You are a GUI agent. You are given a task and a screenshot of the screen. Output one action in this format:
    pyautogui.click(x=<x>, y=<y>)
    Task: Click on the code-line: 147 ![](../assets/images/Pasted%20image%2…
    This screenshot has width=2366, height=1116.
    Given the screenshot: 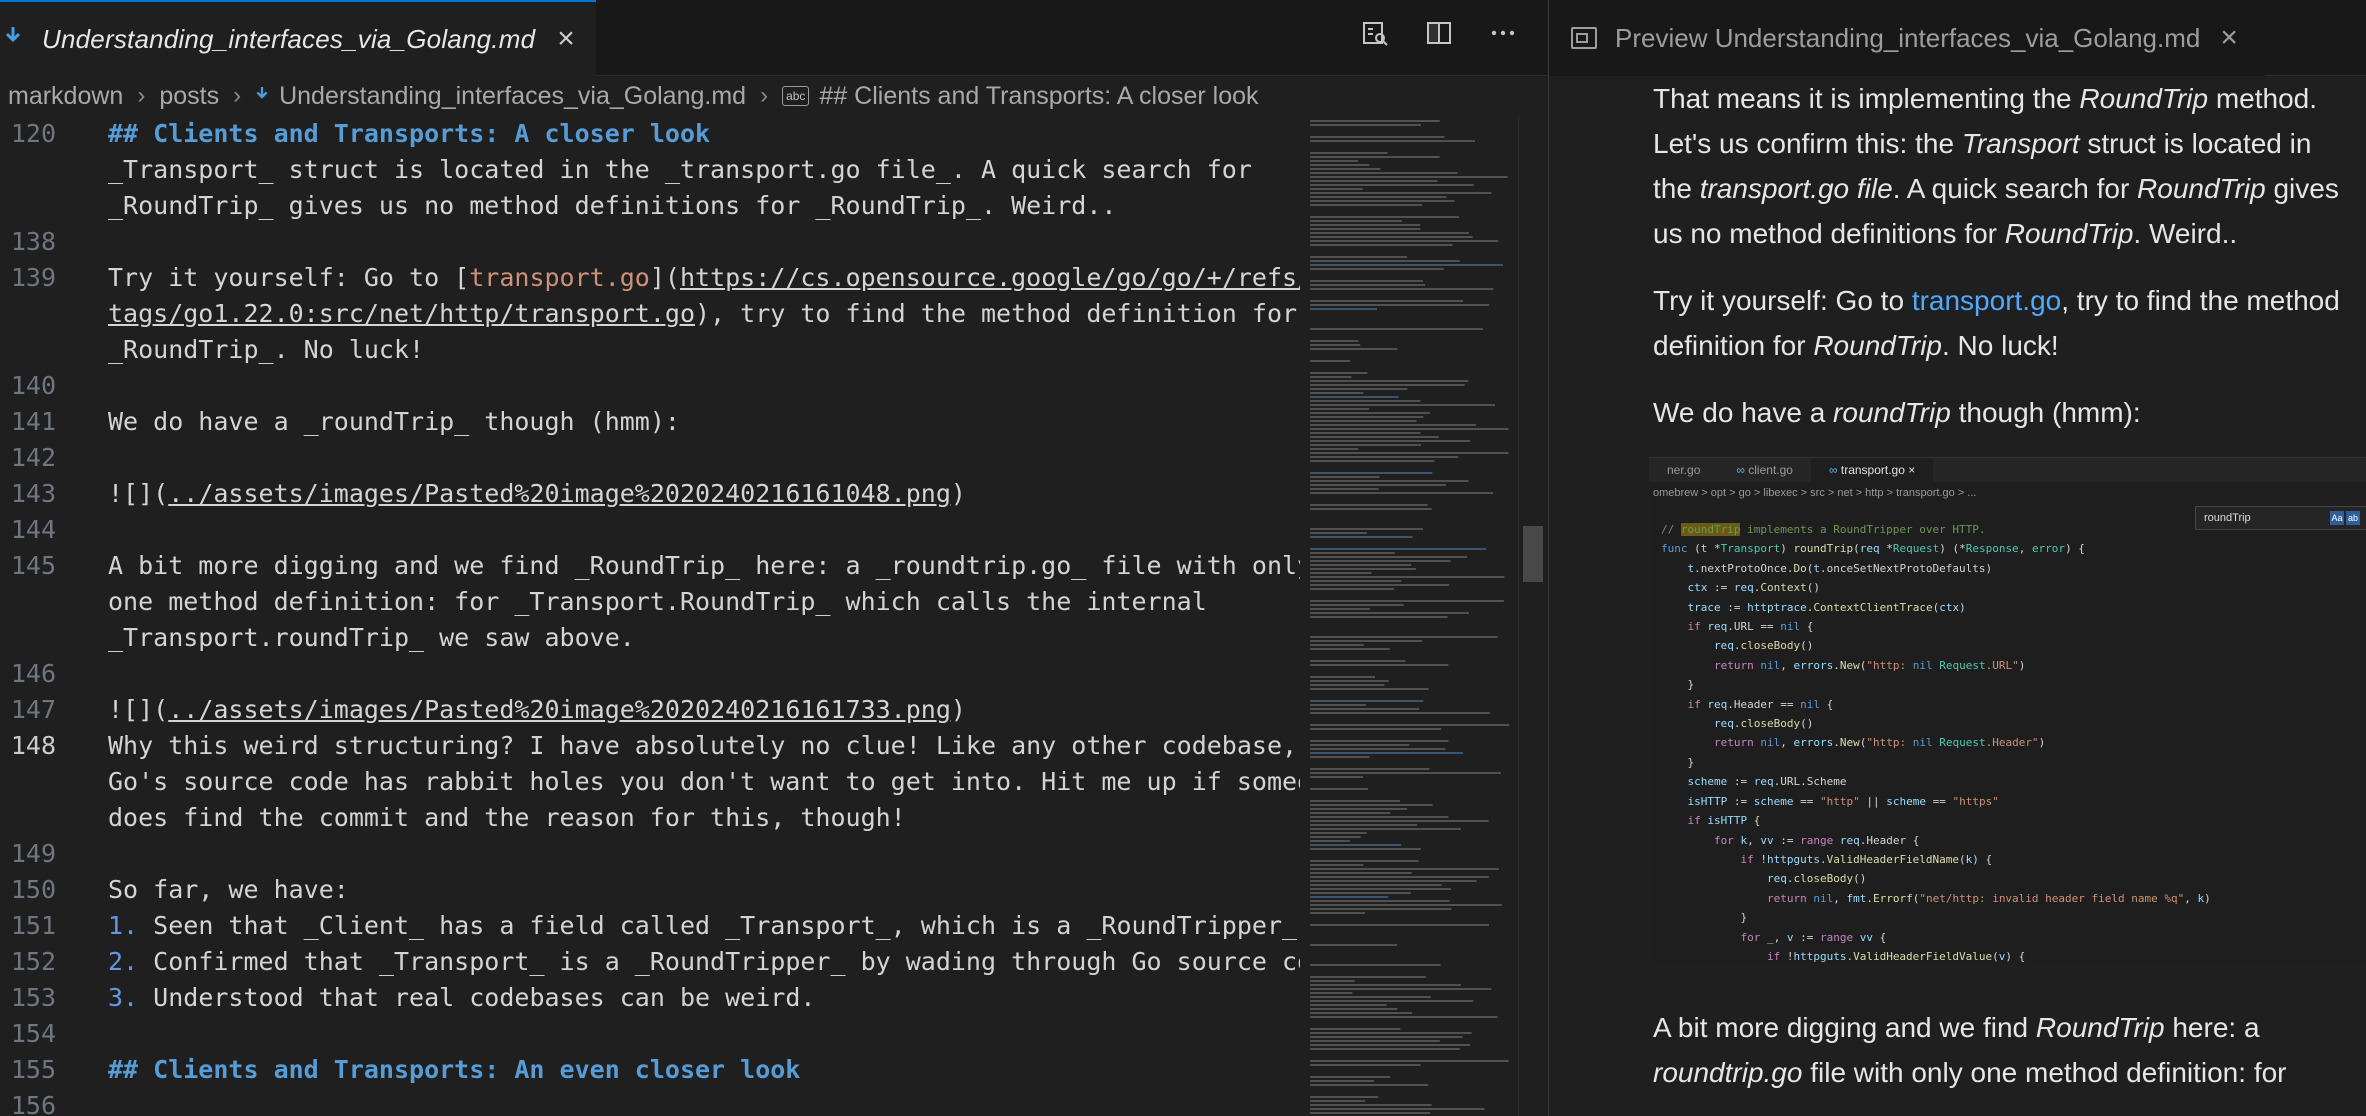 What is the action you would take?
    pyautogui.click(x=650, y=710)
    